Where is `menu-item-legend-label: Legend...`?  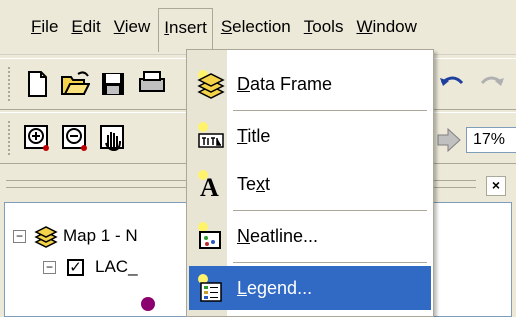 menu-item-legend-label: Legend... is located at coordinates (274, 288).